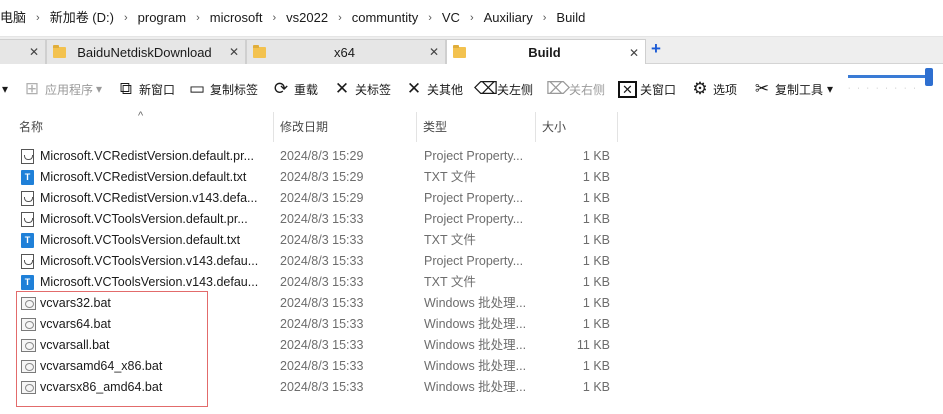  I want to click on reload-button: ⟳ 重载, so click(294, 89).